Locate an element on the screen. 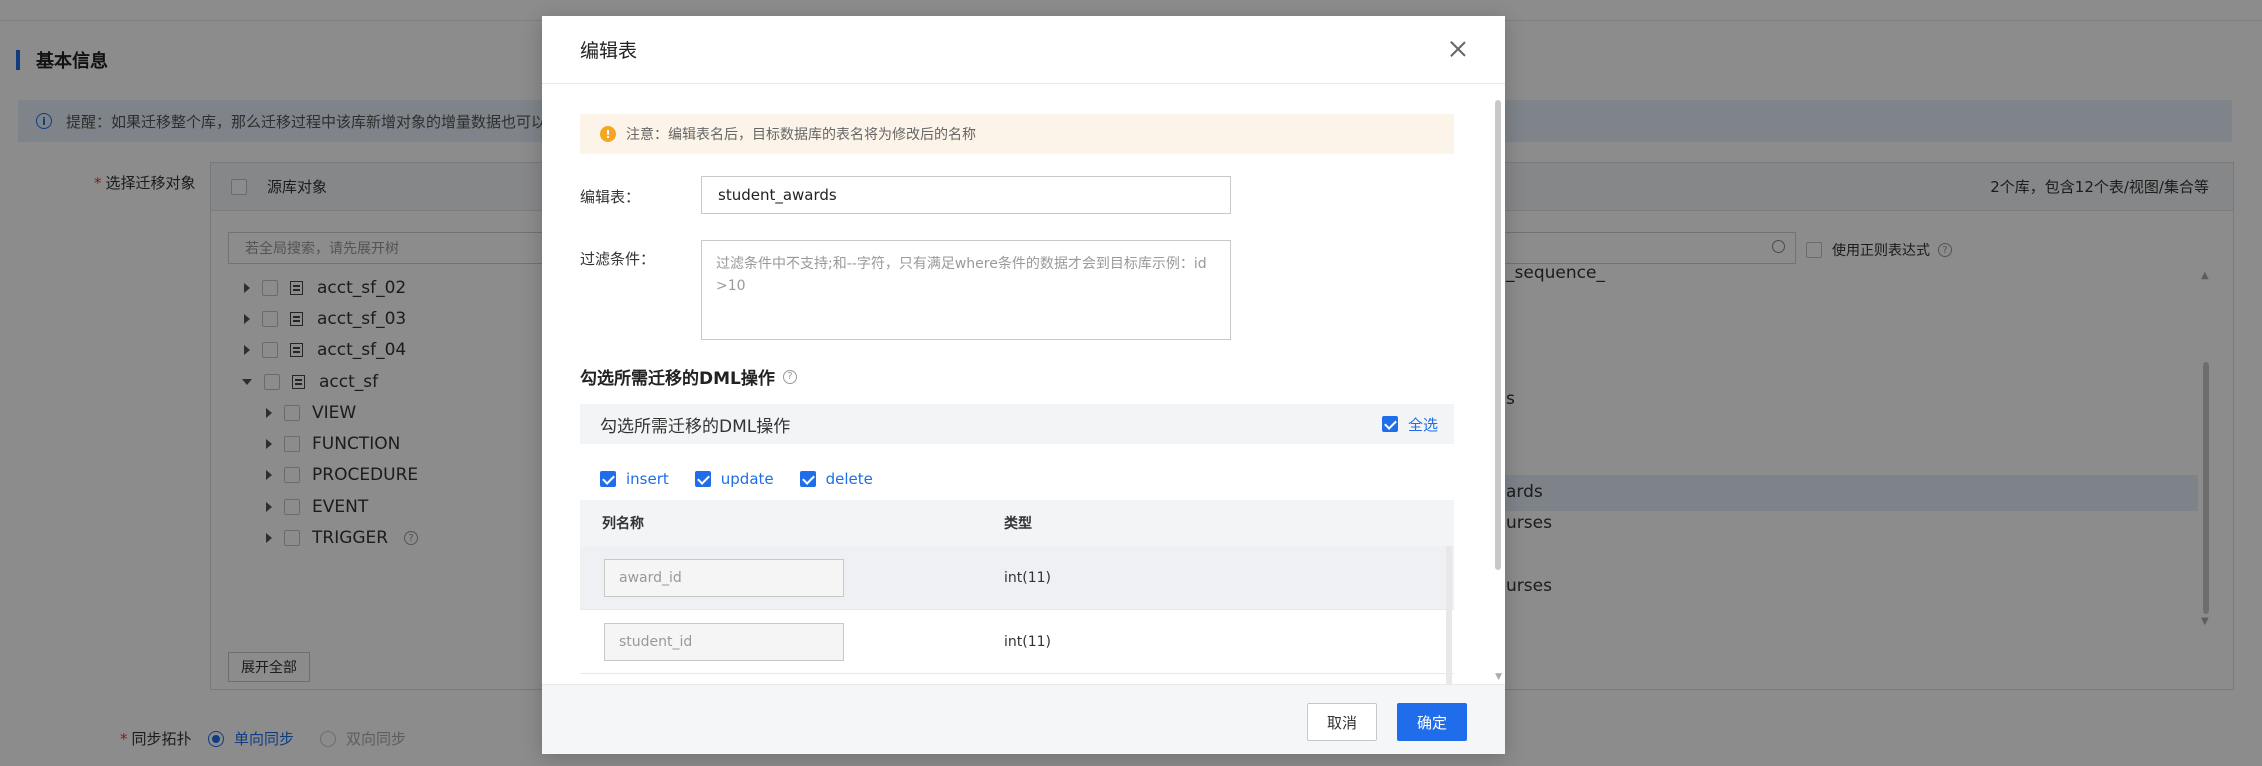 The width and height of the screenshot is (2262, 766). select-all-checkbox is located at coordinates (1389, 424).